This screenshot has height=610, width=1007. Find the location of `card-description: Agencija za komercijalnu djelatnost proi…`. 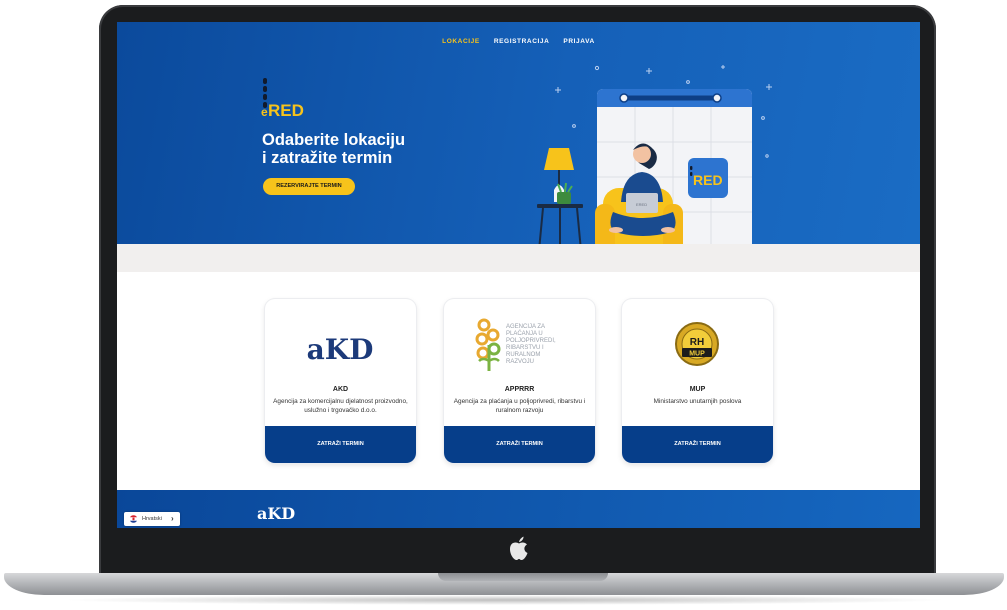

card-description: Agencija za komercijalnu djelatnost proi… is located at coordinates (340, 406).